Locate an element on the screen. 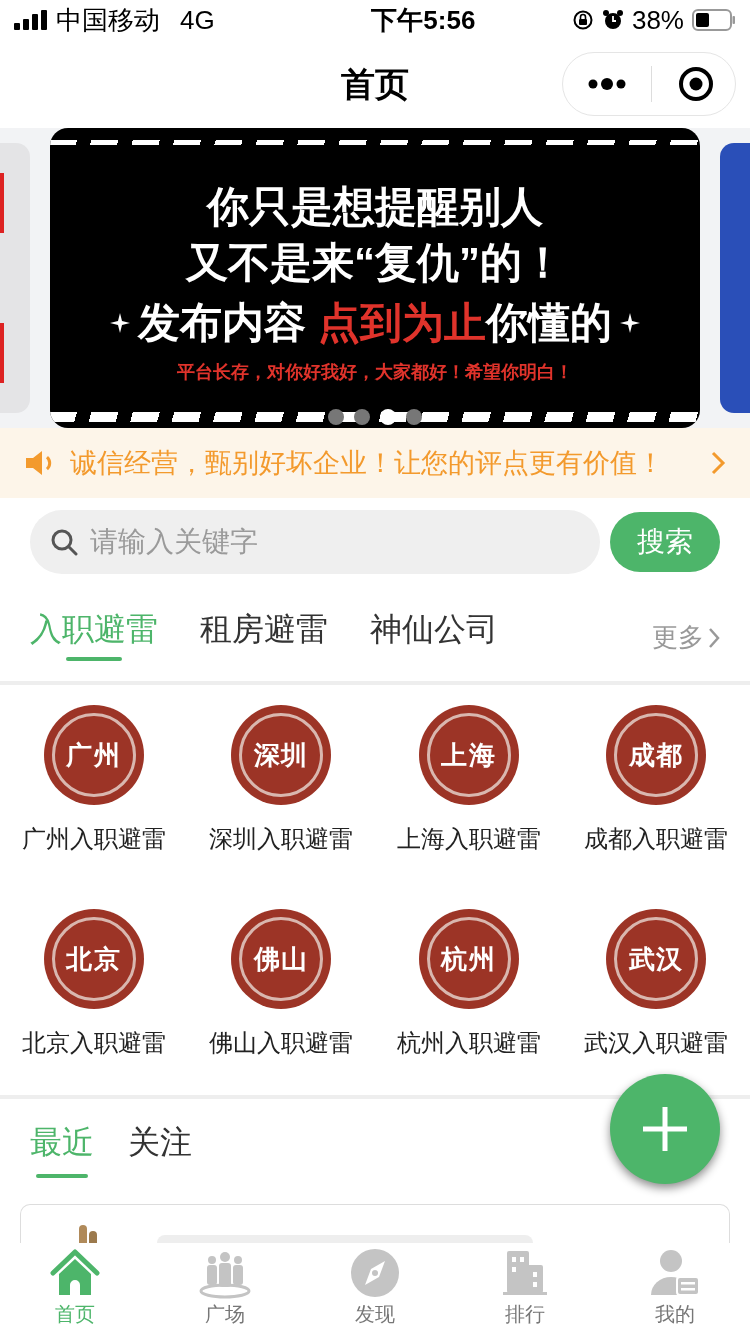 This screenshot has width=750, height=1334. city-seal: 上海 is located at coordinates (468, 755).